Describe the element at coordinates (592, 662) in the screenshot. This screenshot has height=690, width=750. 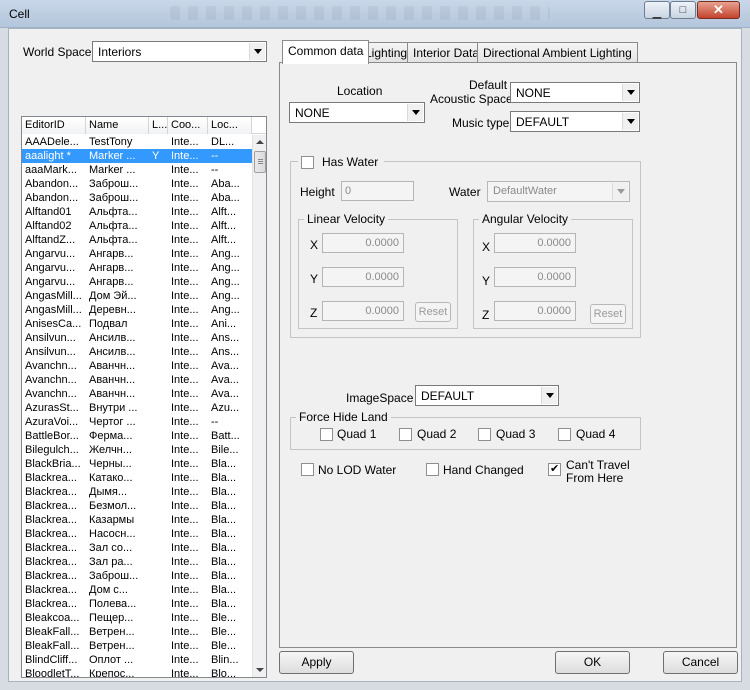
I see `ok-button: OK` at that location.